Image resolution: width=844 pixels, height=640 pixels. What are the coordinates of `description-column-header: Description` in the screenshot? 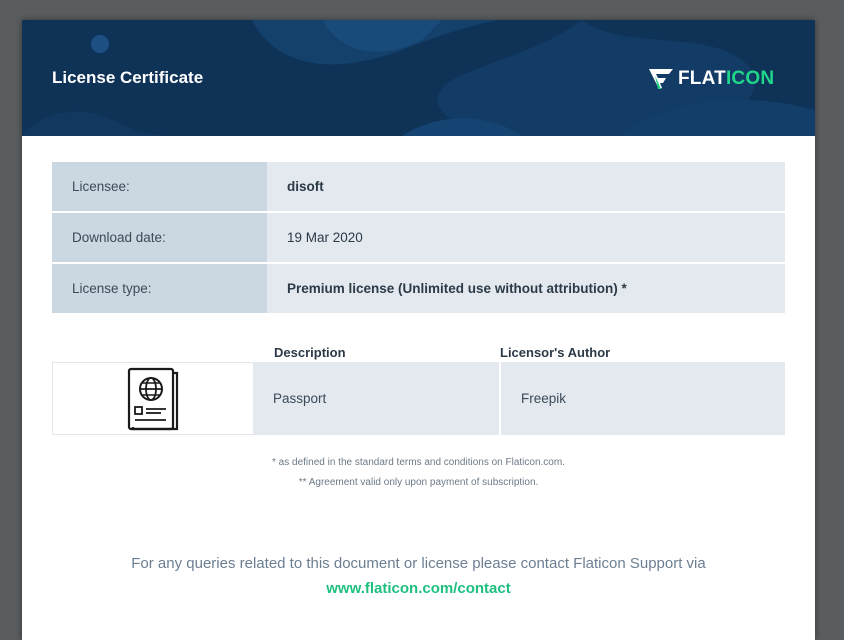 It's located at (310, 352).